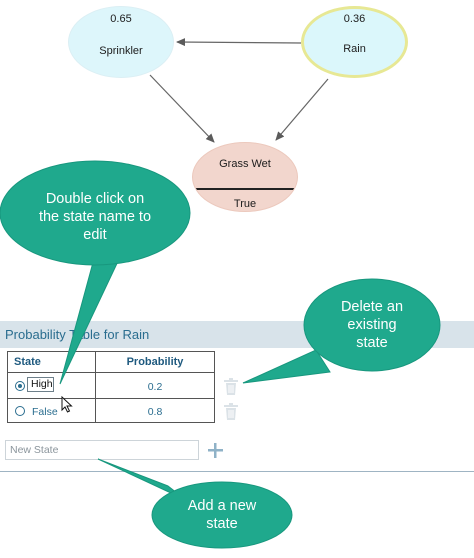 This screenshot has height=558, width=474. I want to click on callout-add-line: Add a new, so click(222, 506).